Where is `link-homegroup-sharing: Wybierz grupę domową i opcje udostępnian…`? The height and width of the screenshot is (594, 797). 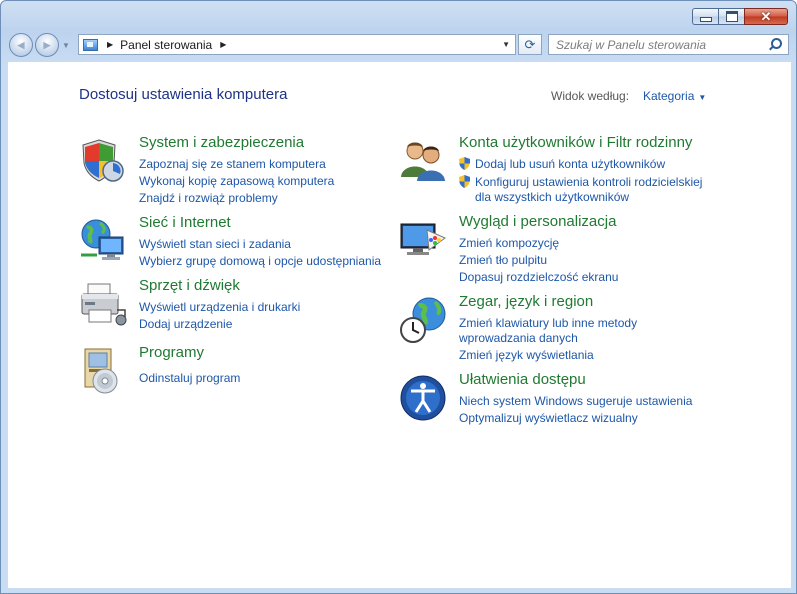 link-homegroup-sharing: Wybierz grupę domową i opcje udostępnian… is located at coordinates (260, 261).